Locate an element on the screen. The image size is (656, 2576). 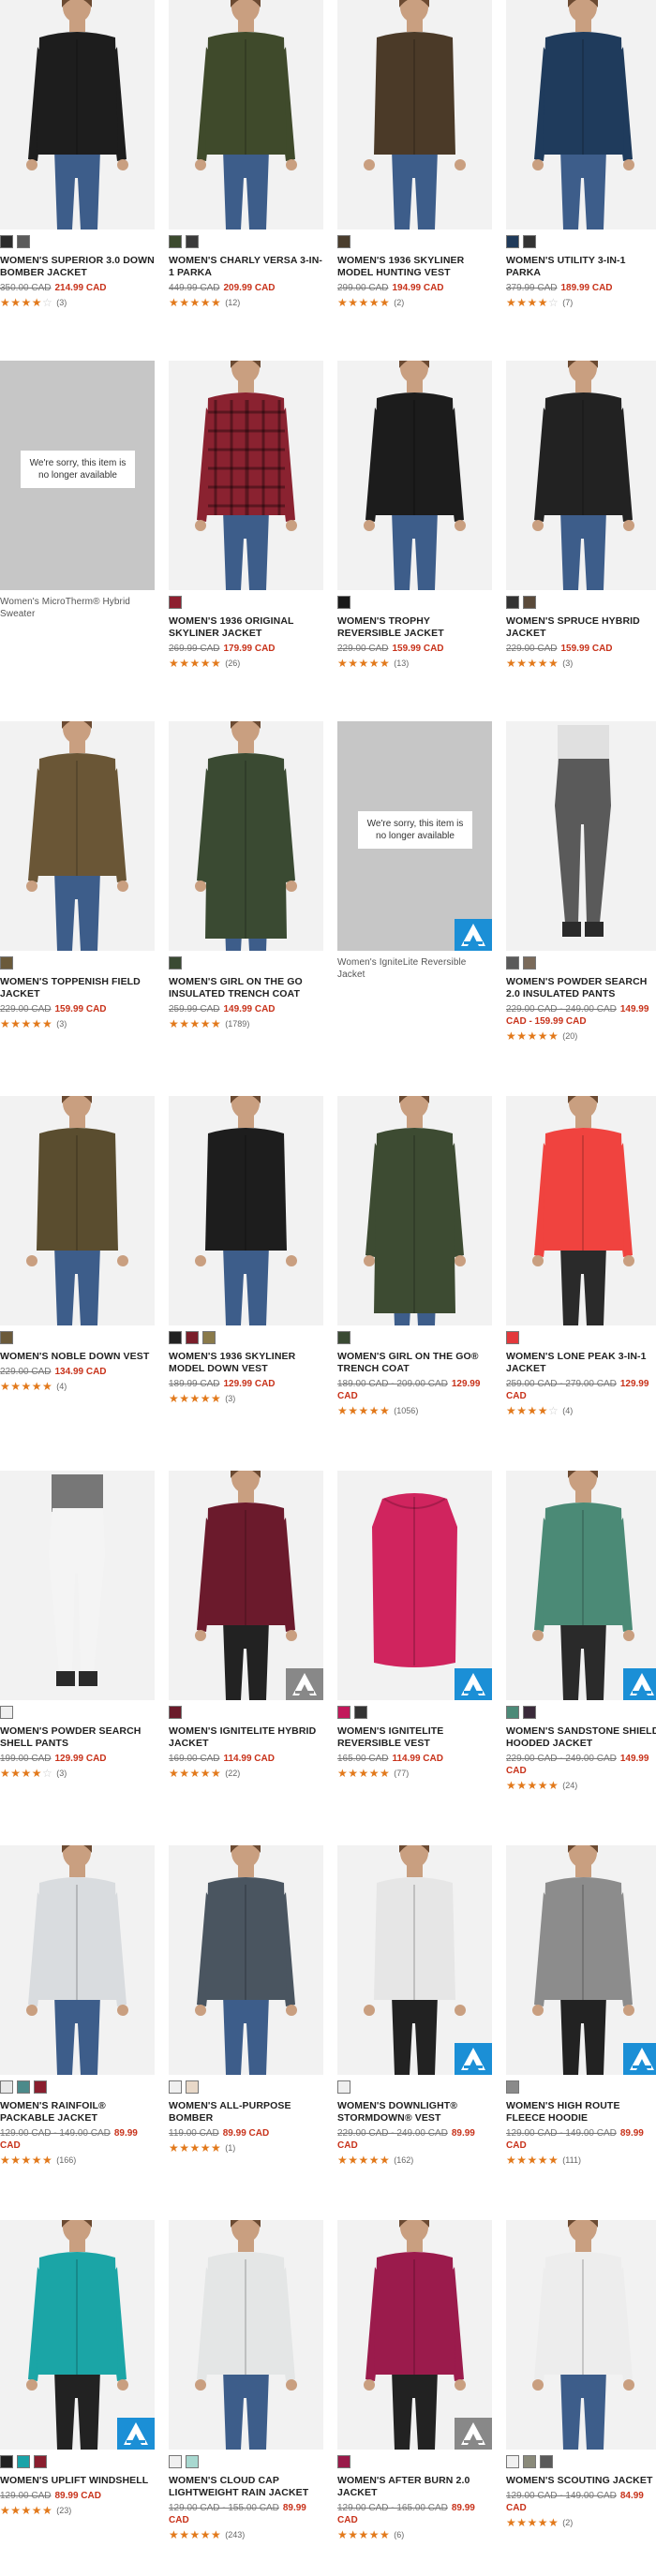
product-rating: ★★★★★ (23) is located at coordinates (77, 2511).